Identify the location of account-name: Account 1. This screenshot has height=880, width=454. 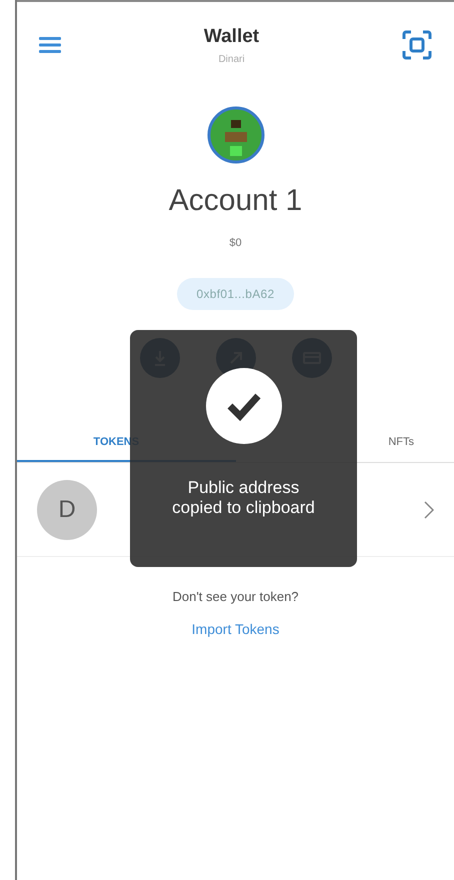
(235, 201).